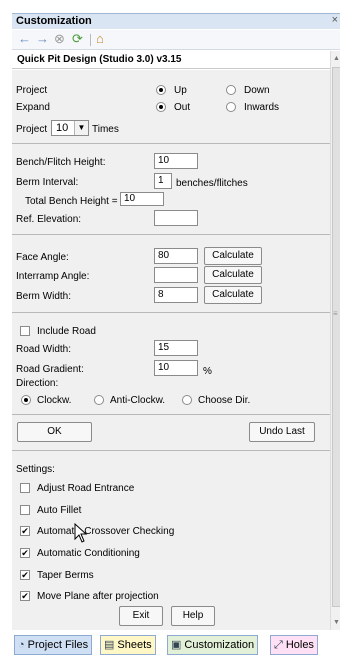 The width and height of the screenshot is (340, 658). Describe the element at coordinates (65, 575) in the screenshot. I see `taper-berms-label: Taper Berms` at that location.